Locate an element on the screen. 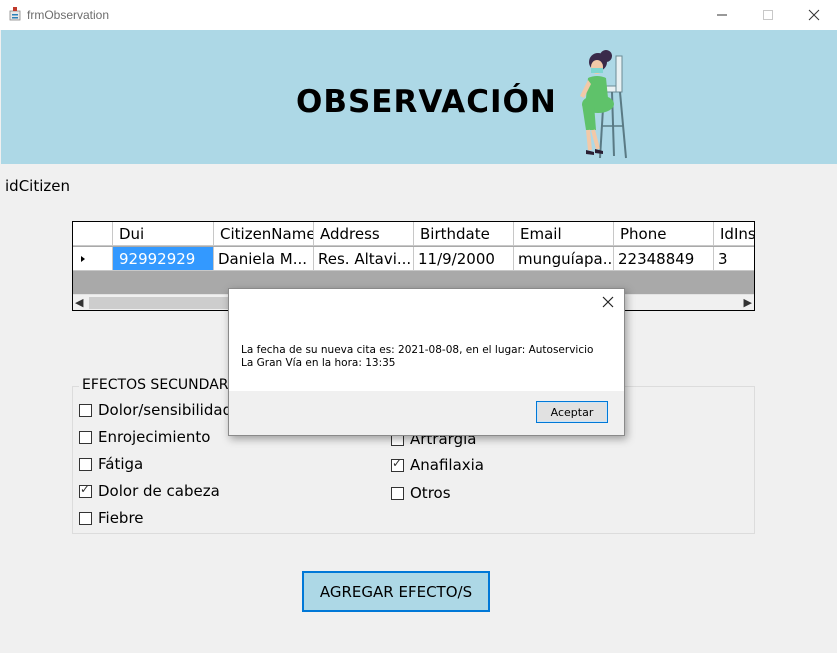 This screenshot has height=653, width=837. minimize-icon is located at coordinates (722, 15).